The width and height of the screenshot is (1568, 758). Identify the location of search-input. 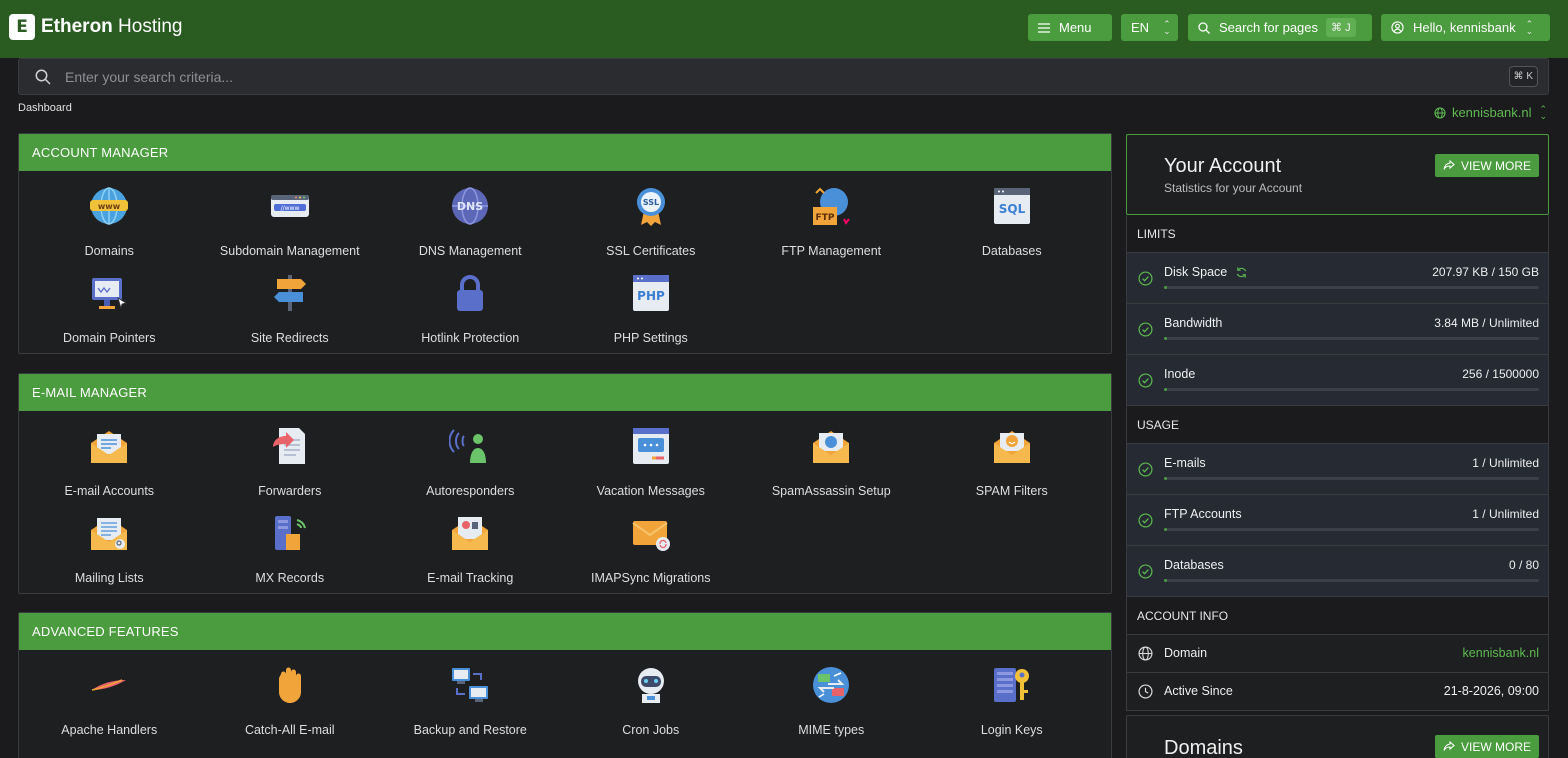
(787, 76).